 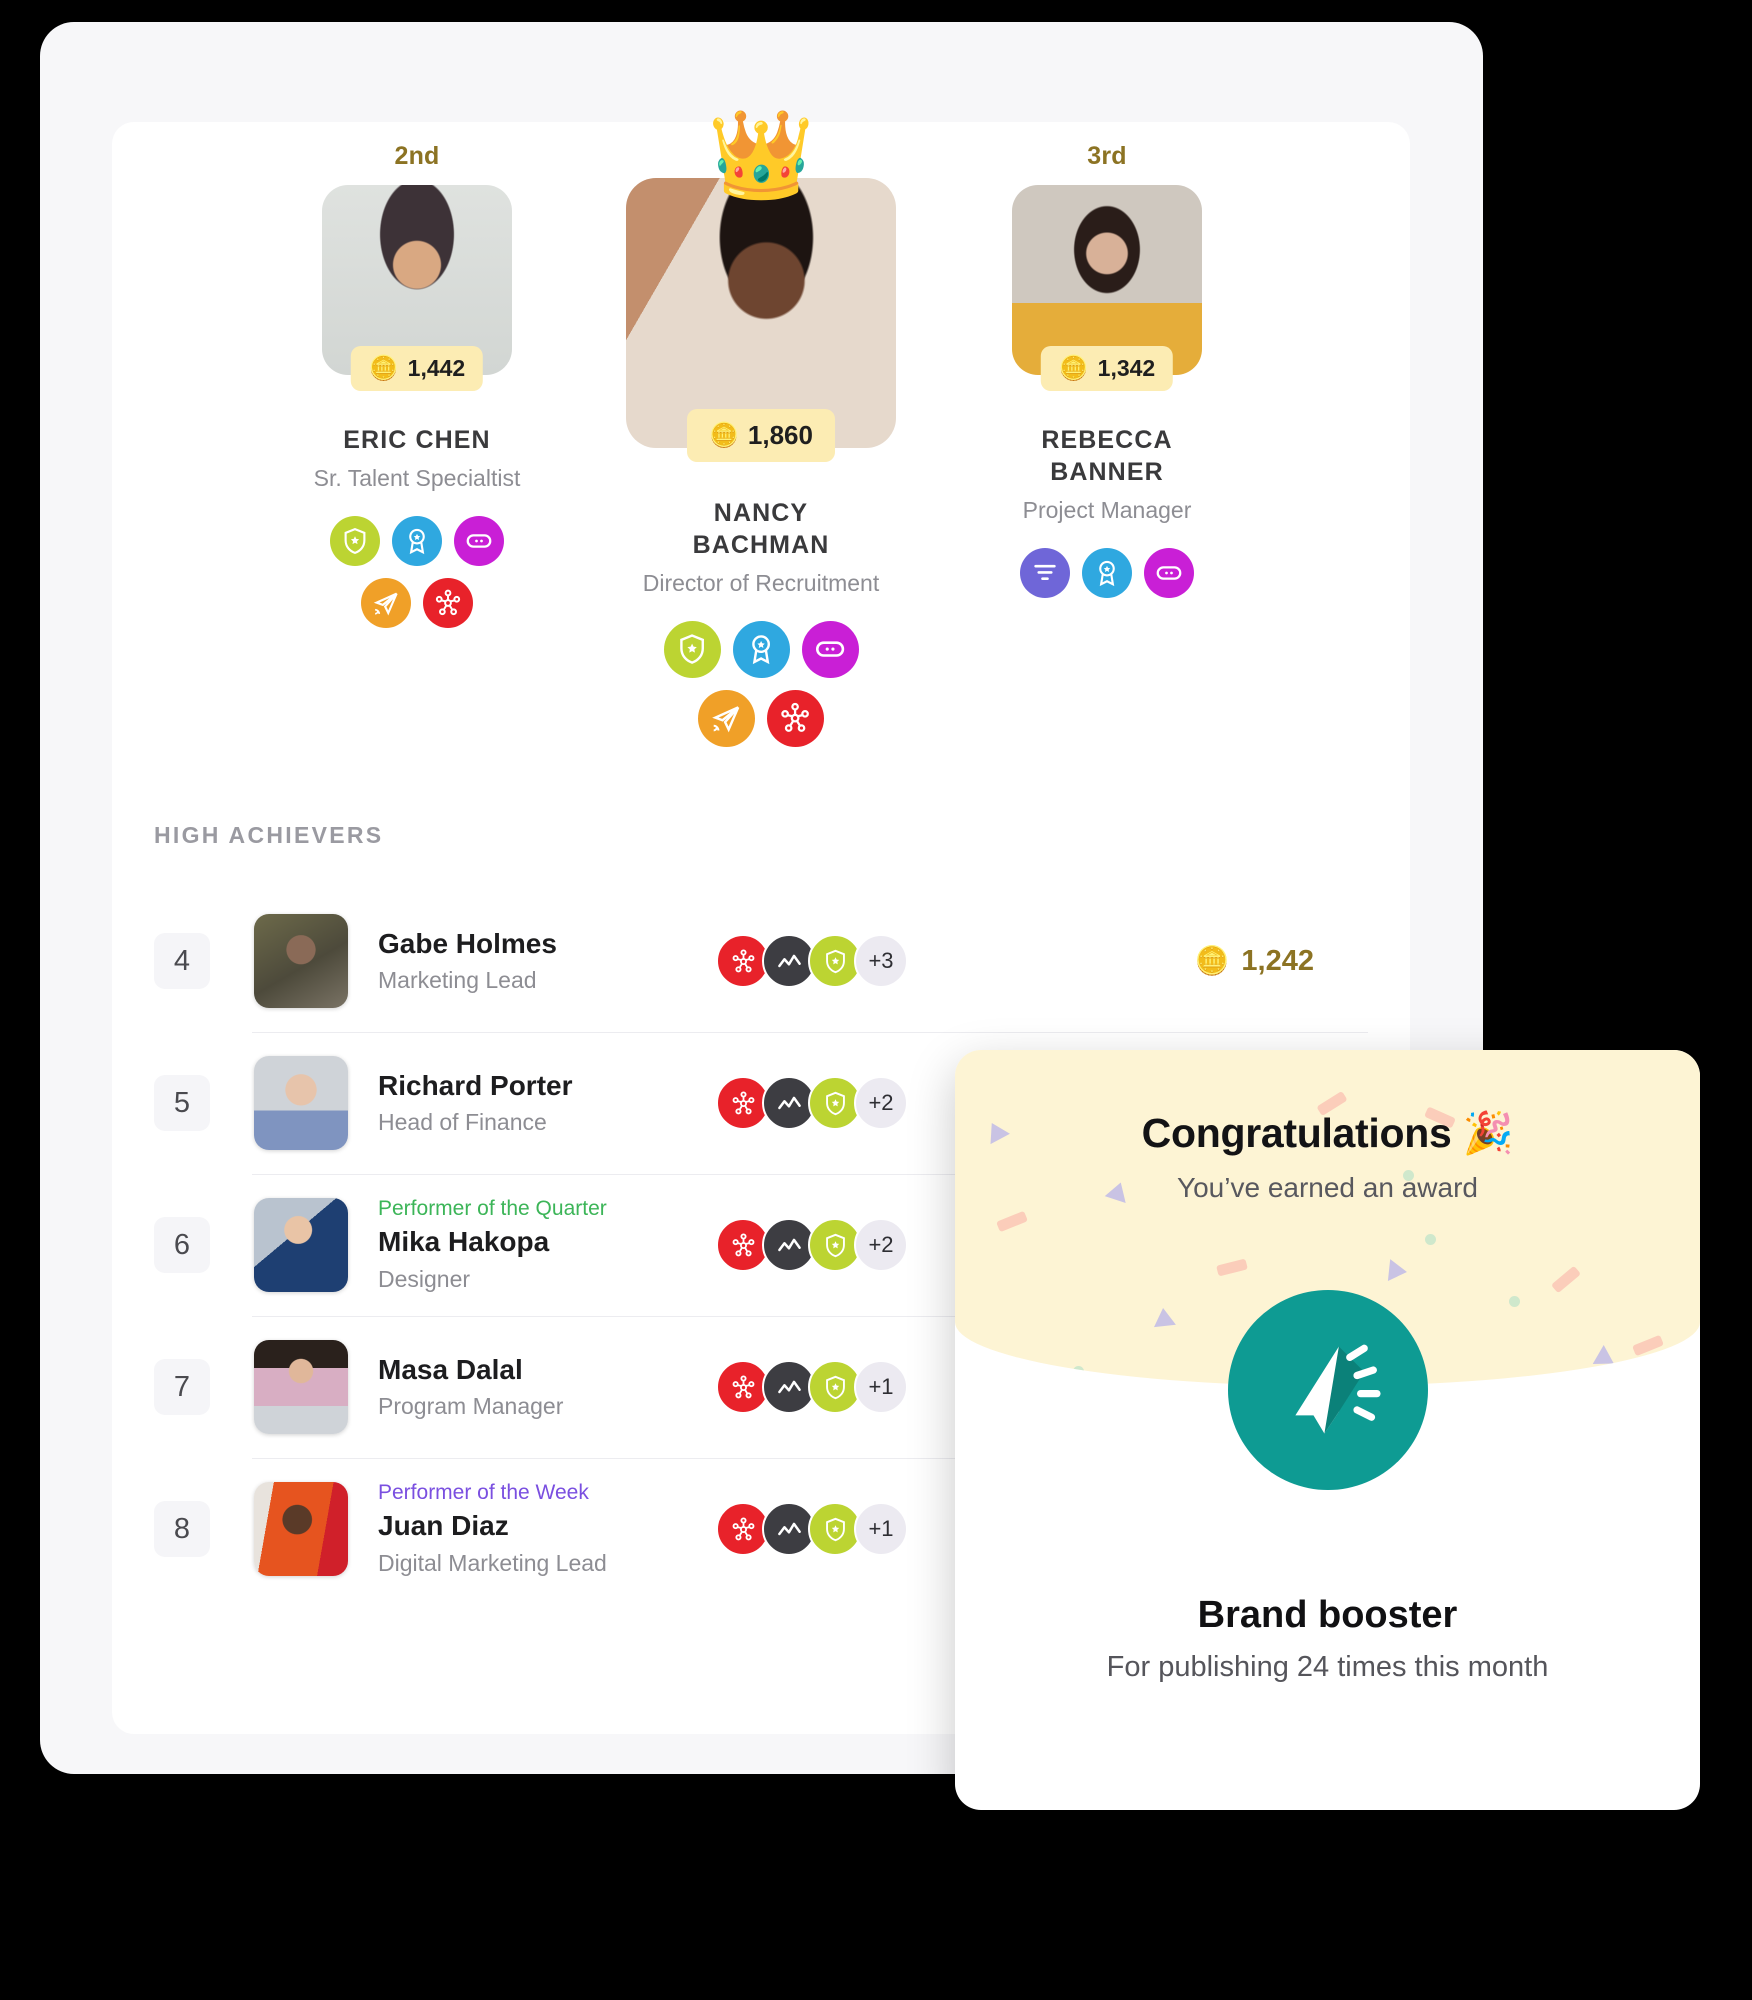 What do you see at coordinates (761, 155) in the screenshot?
I see `crown-emoji: 👑` at bounding box center [761, 155].